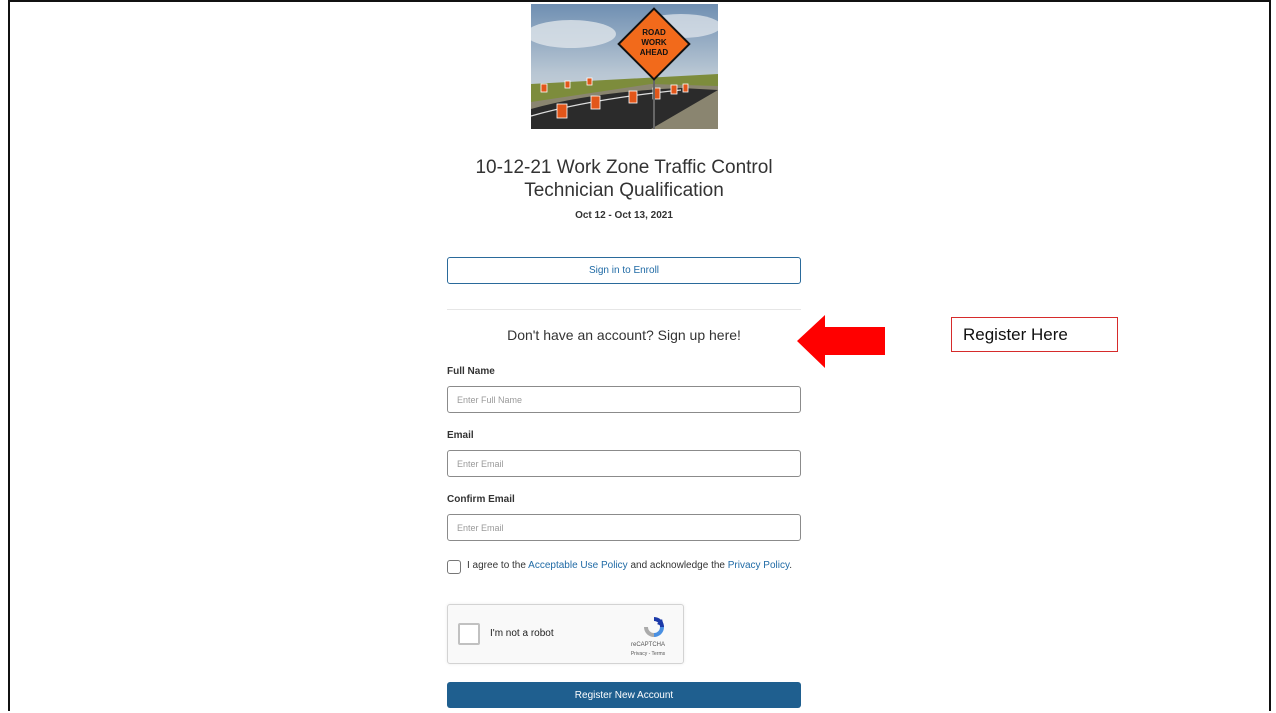 This screenshot has height=713, width=1276. Describe the element at coordinates (677, 565) in the screenshot. I see `agree-middle: and acknowledge the` at that location.